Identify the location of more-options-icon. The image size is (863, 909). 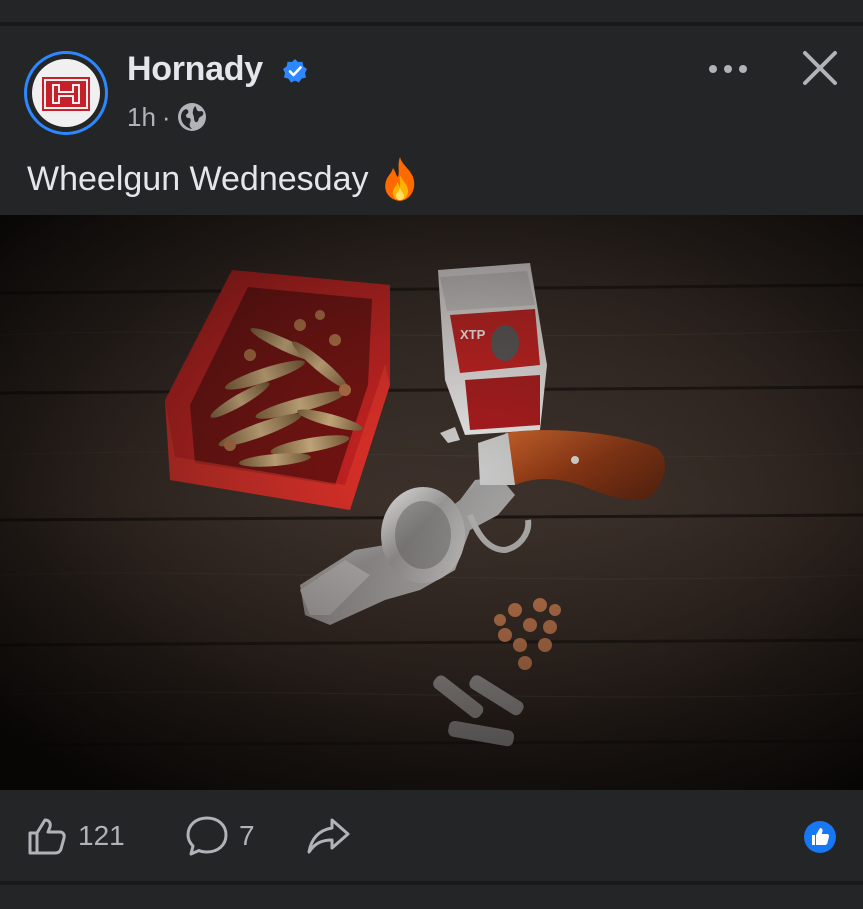
(728, 69).